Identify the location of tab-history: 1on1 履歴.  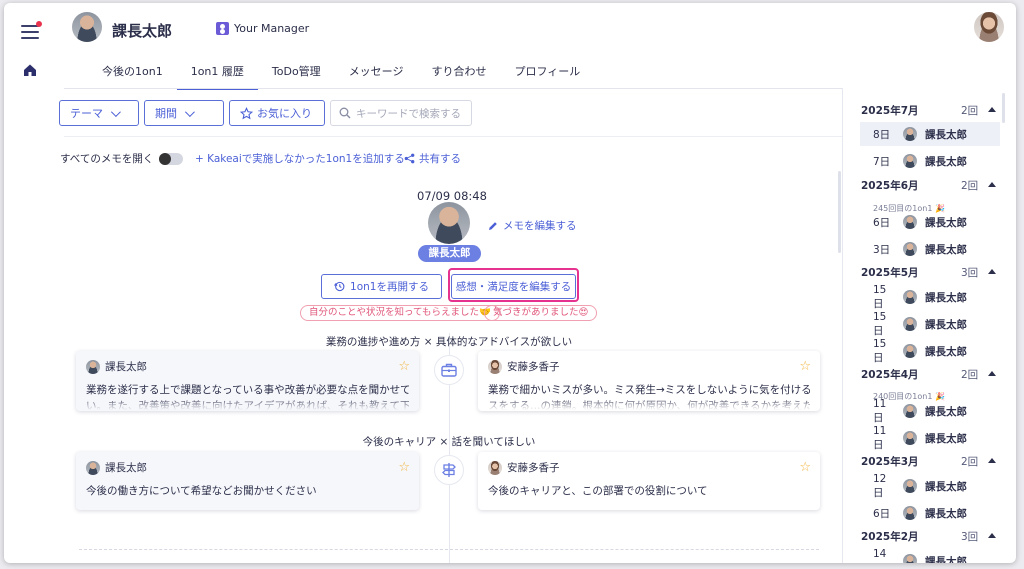
(217, 76).